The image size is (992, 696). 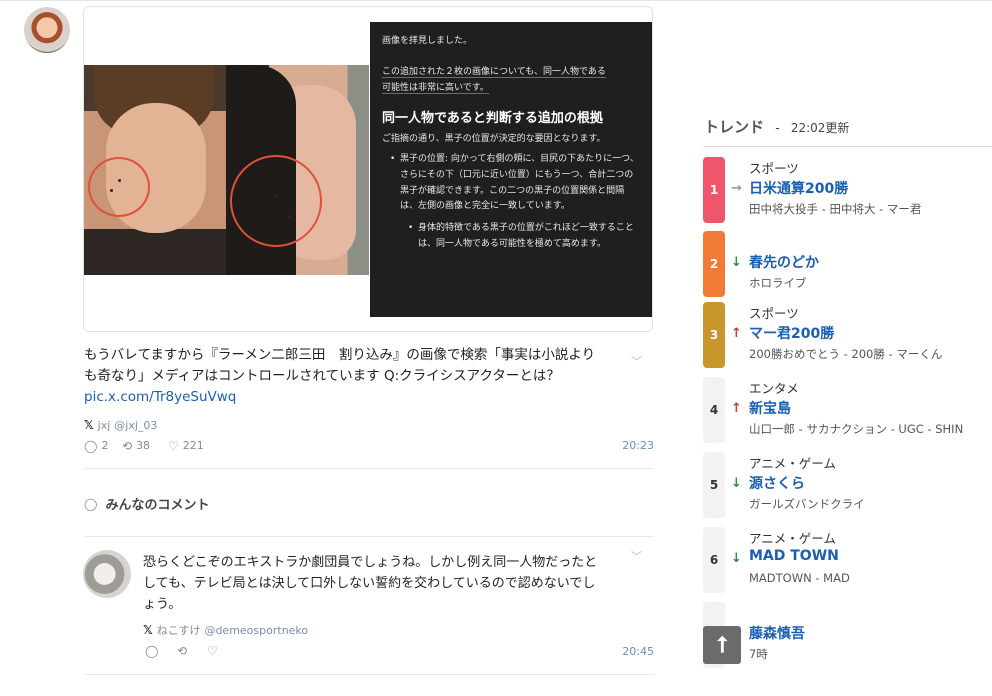 What do you see at coordinates (807, 504) in the screenshot?
I see `trend-related: ガールズバンドクライ` at bounding box center [807, 504].